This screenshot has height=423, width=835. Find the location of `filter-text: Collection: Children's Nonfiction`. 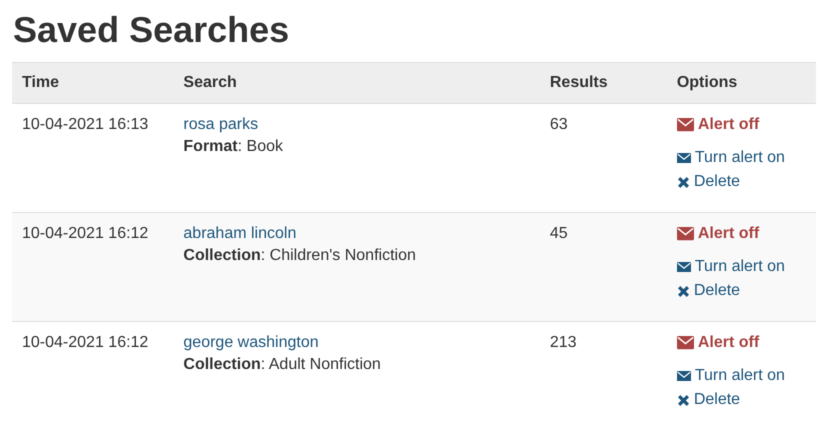

filter-text: Collection: Children's Nonfiction is located at coordinates (300, 256).